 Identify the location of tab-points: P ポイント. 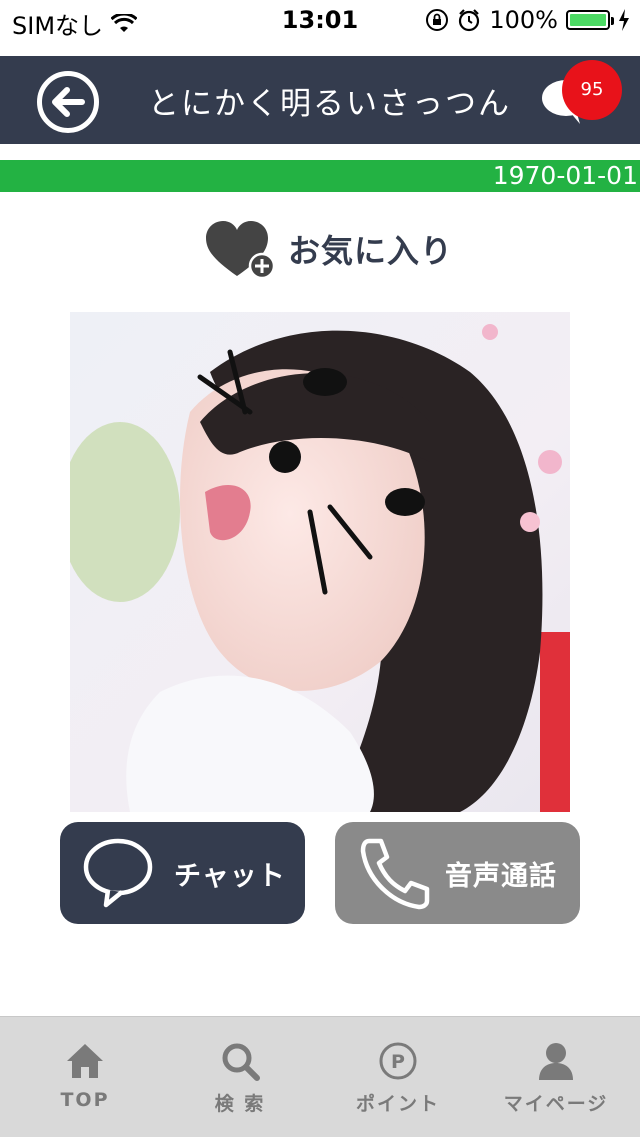
(398, 1077).